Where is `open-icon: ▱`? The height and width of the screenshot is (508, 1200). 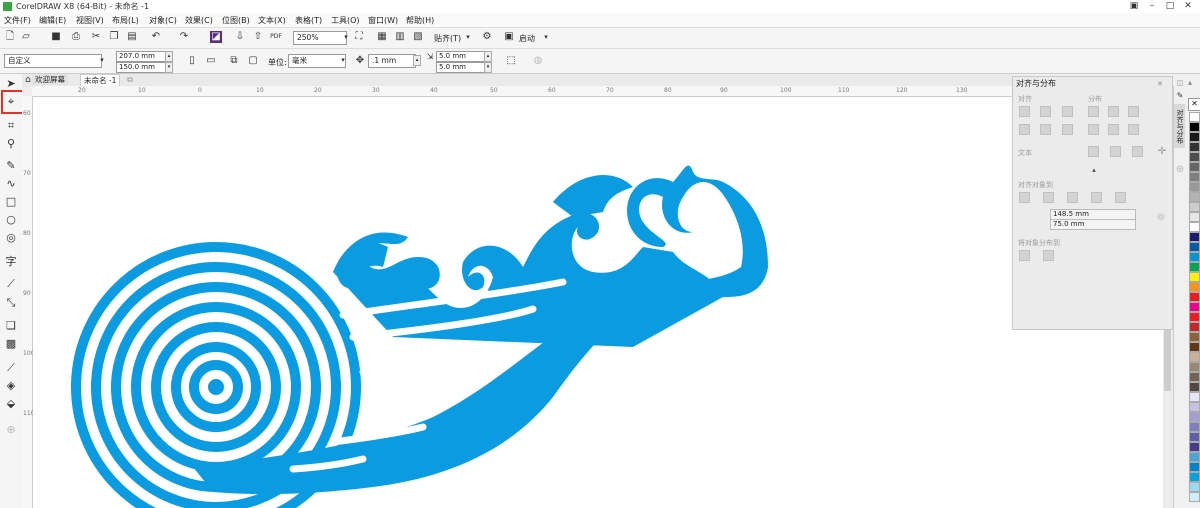 open-icon: ▱ is located at coordinates (26, 37).